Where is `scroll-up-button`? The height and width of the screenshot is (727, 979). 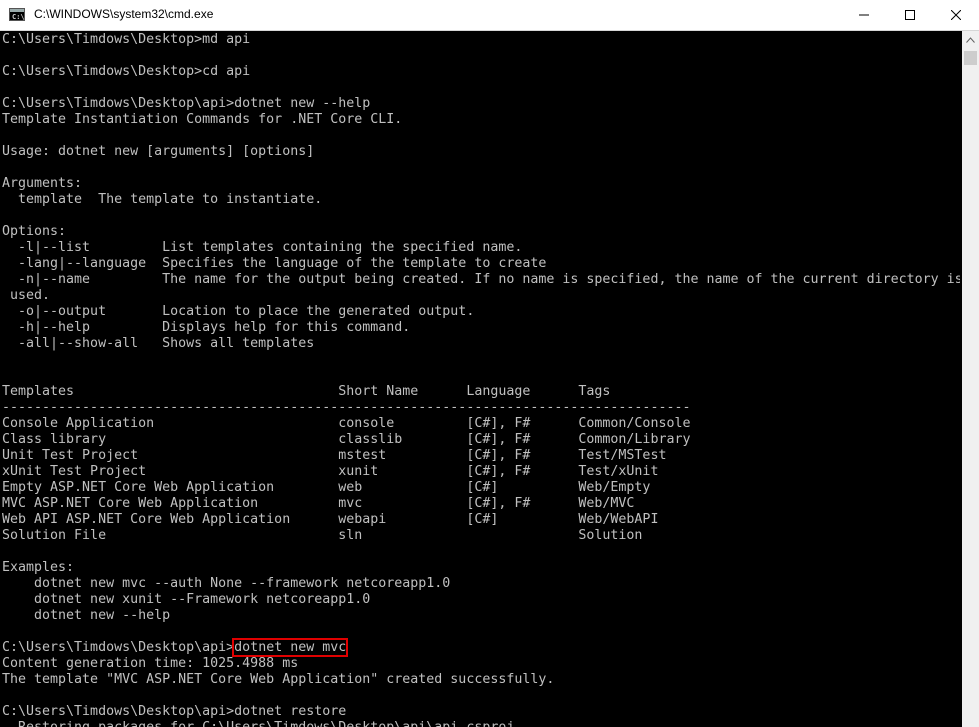 scroll-up-button is located at coordinates (970, 39).